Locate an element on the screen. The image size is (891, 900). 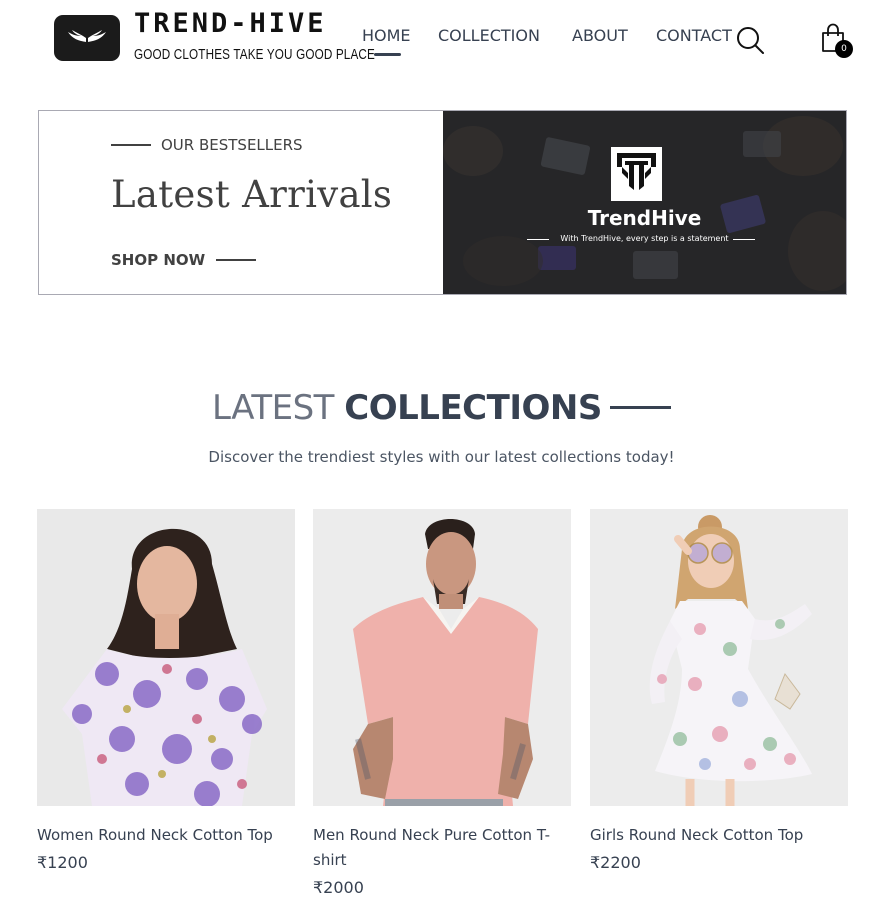
cart-count-badge: 0 is located at coordinates (844, 49).